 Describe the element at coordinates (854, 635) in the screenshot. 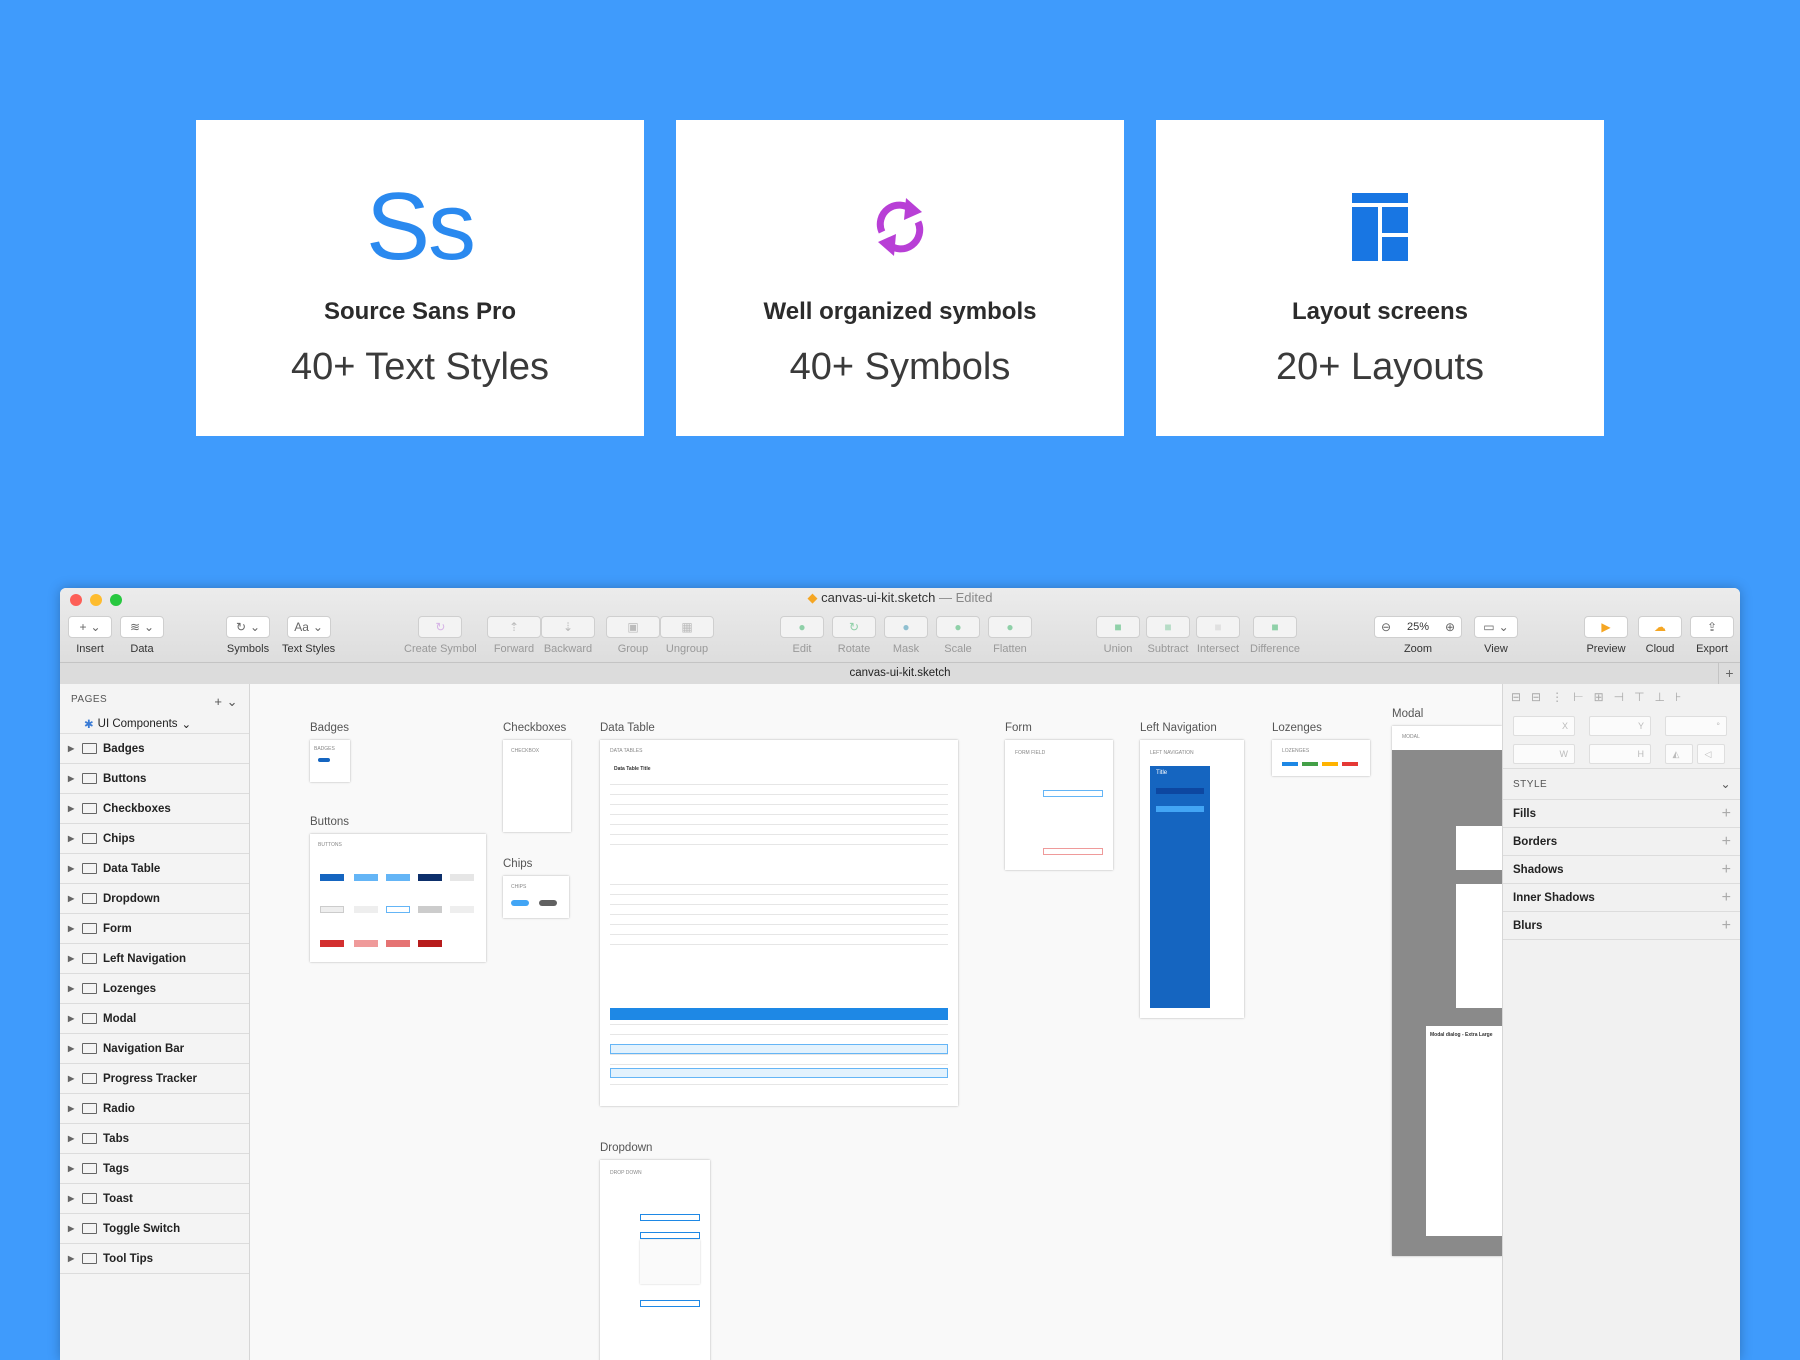

I see `rotate-button: ↻ Rotate` at that location.